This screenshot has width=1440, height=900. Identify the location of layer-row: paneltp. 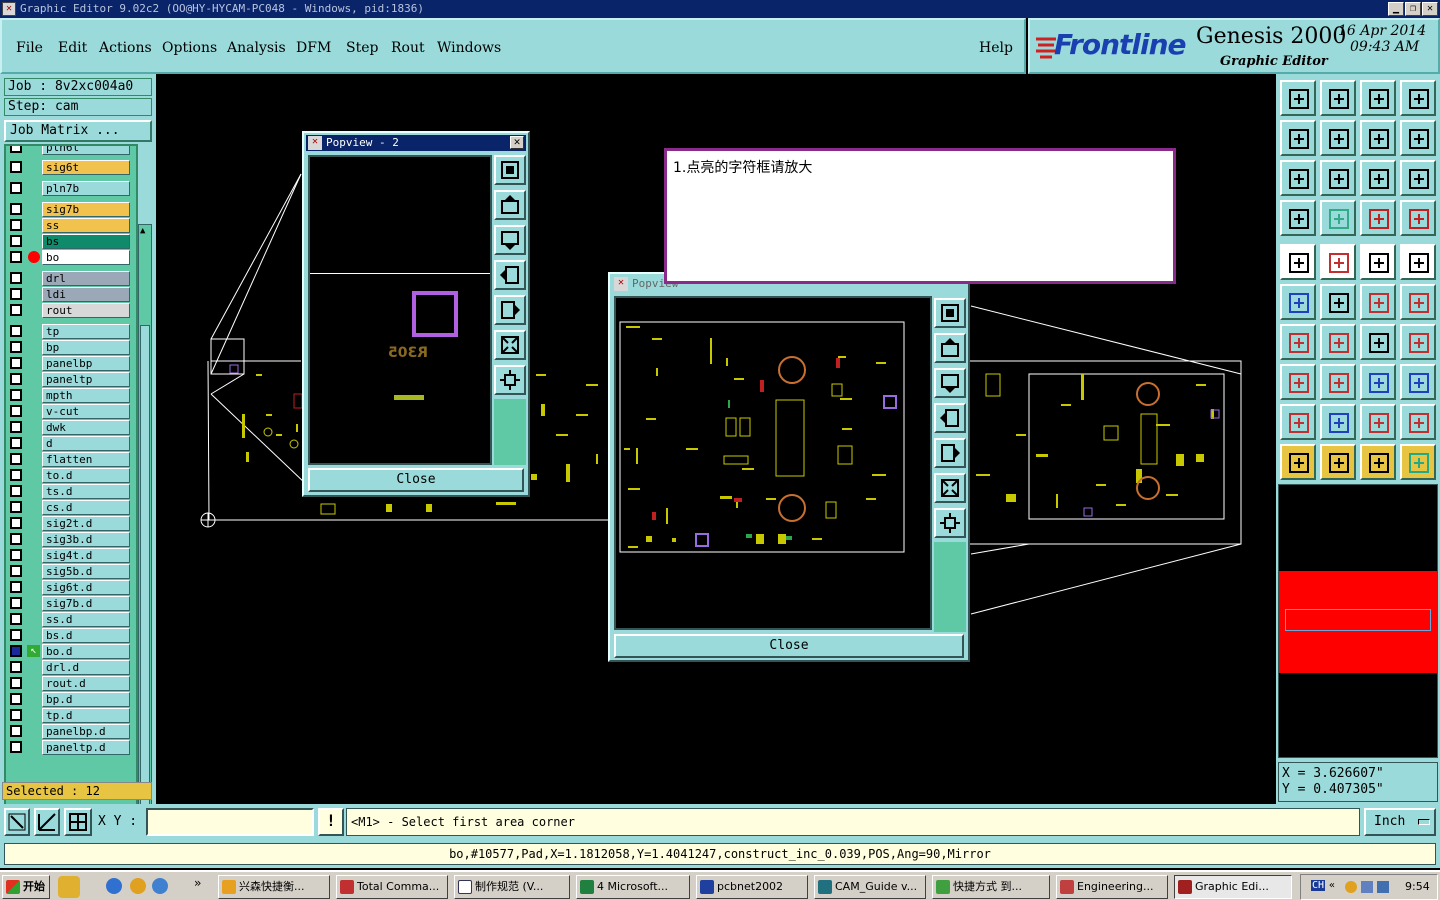
(69, 379).